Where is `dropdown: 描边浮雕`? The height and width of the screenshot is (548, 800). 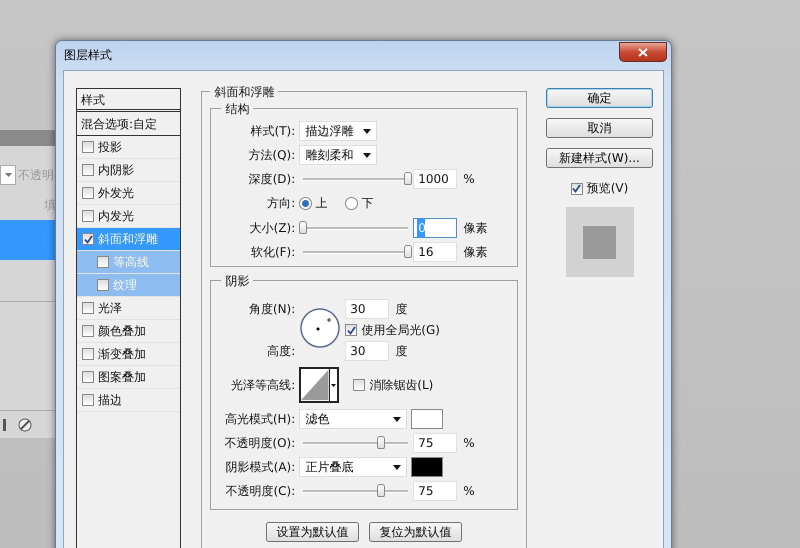 dropdown: 描边浮雕 is located at coordinates (338, 131).